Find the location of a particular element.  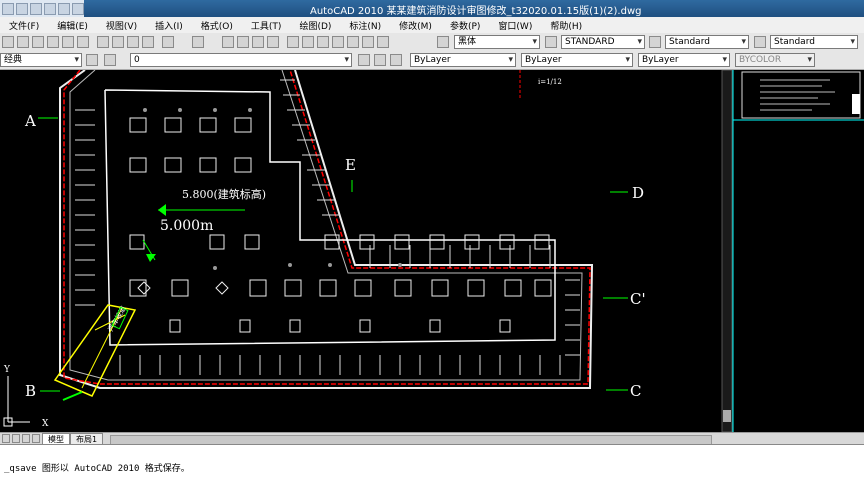

slope-note: i=1/12 is located at coordinates (550, 82).